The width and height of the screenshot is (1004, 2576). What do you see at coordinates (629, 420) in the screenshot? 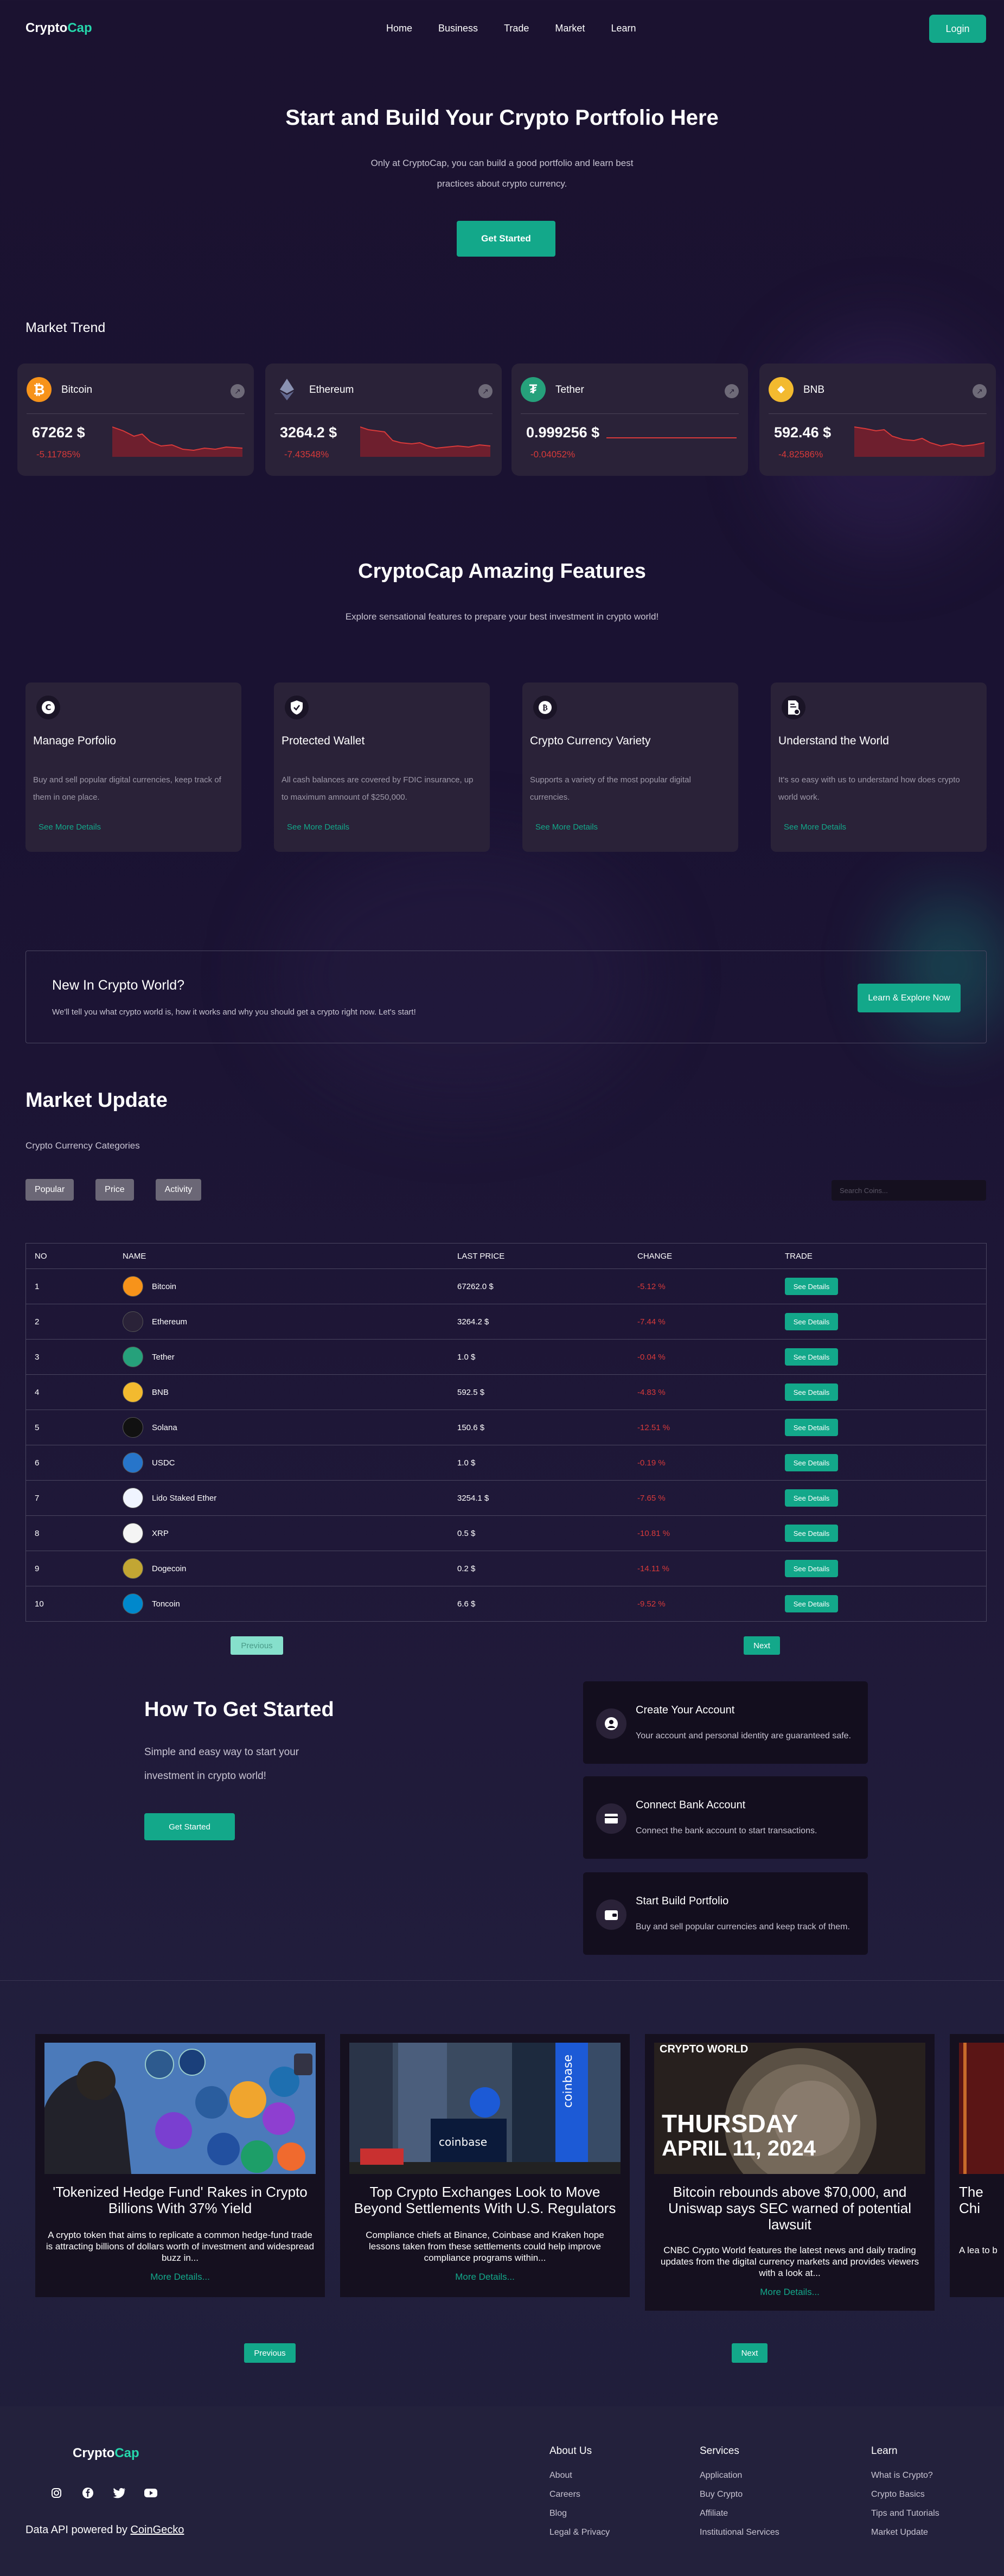
I see `trend-card-tether: ₮ Tether ↗ 0.999256 $ -0.04052%` at bounding box center [629, 420].